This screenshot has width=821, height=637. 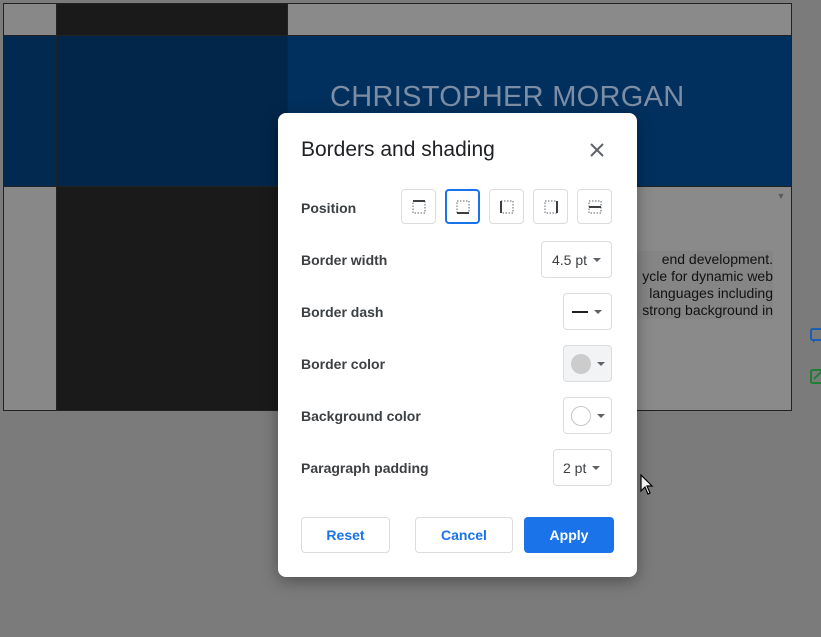 I want to click on paragraph-padding-value: 2 pt, so click(x=575, y=467).